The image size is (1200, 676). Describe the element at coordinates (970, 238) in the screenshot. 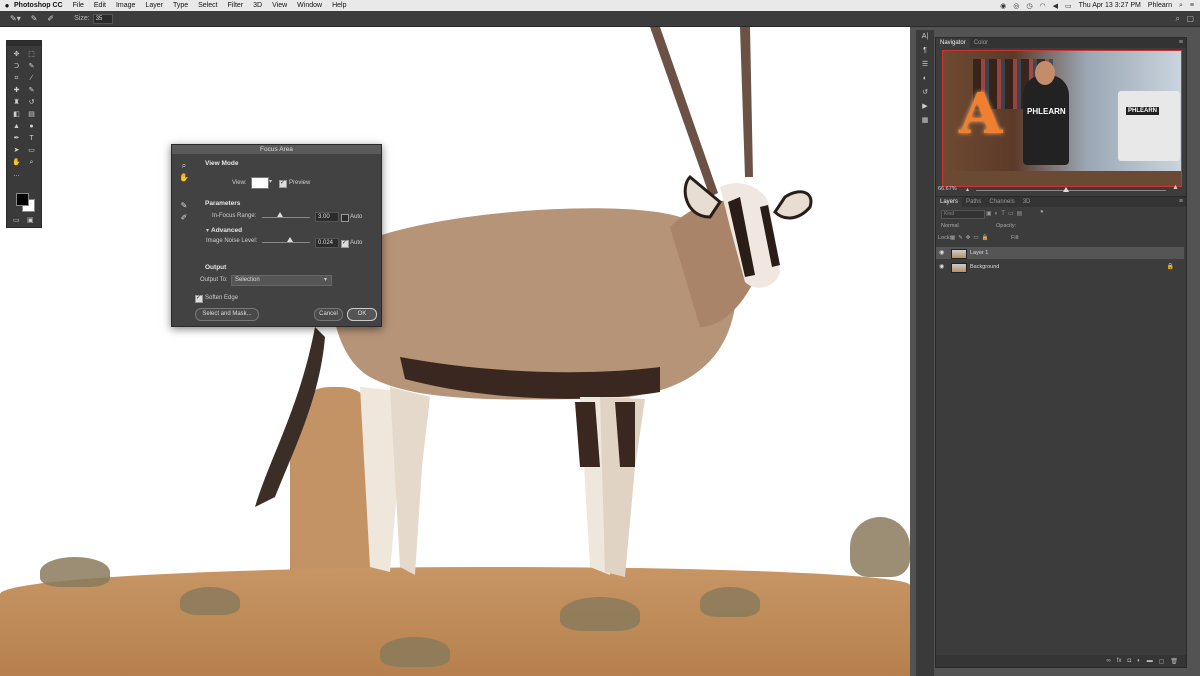

I see `lock-icons: ▦✎✥▭🔒` at that location.